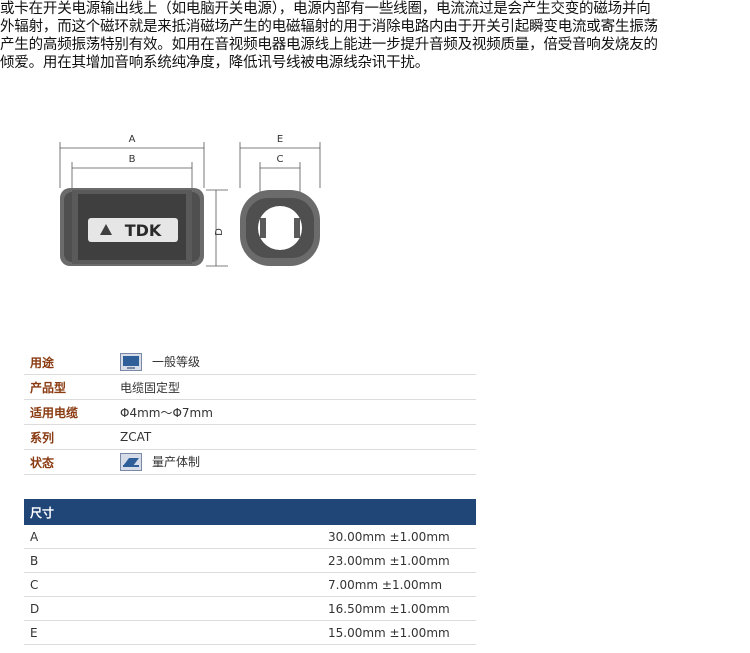 Image resolution: width=750 pixels, height=653 pixels. I want to click on spec-value: 电缆固定型, so click(298, 387).